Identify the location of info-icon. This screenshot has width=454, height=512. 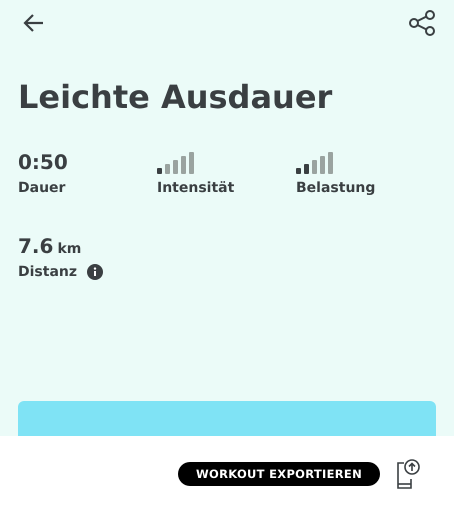
(95, 272).